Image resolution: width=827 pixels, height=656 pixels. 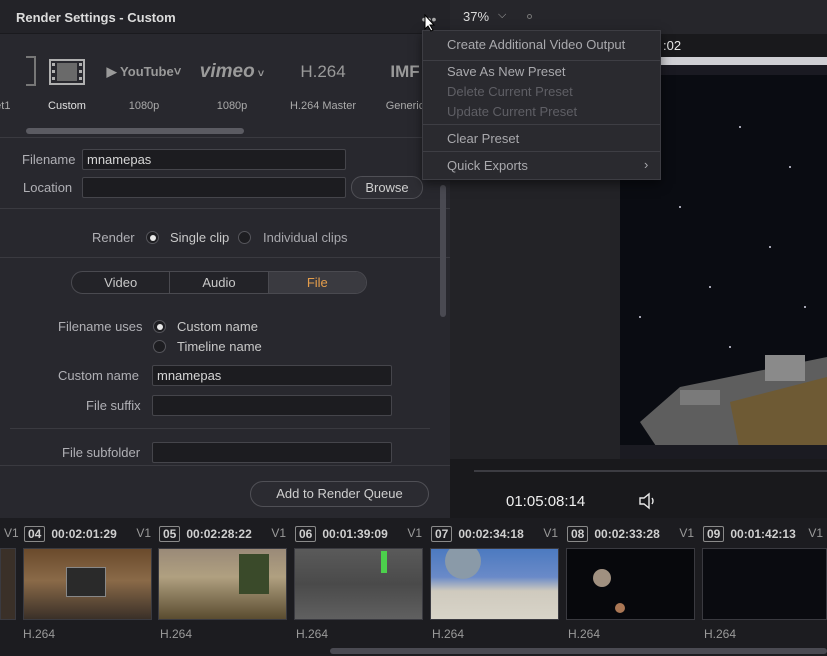 I want to click on zoom-level: 37%, so click(x=476, y=16).